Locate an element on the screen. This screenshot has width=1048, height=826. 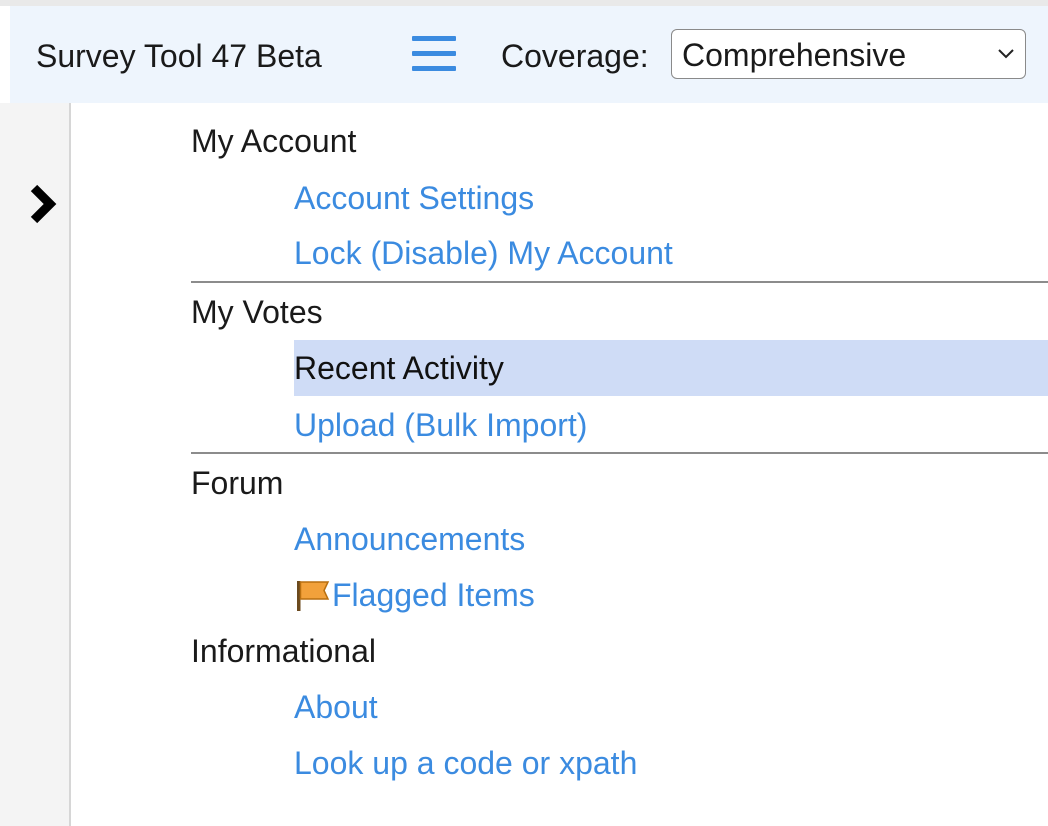
menu-item-label: Flagged Items is located at coordinates (433, 595).